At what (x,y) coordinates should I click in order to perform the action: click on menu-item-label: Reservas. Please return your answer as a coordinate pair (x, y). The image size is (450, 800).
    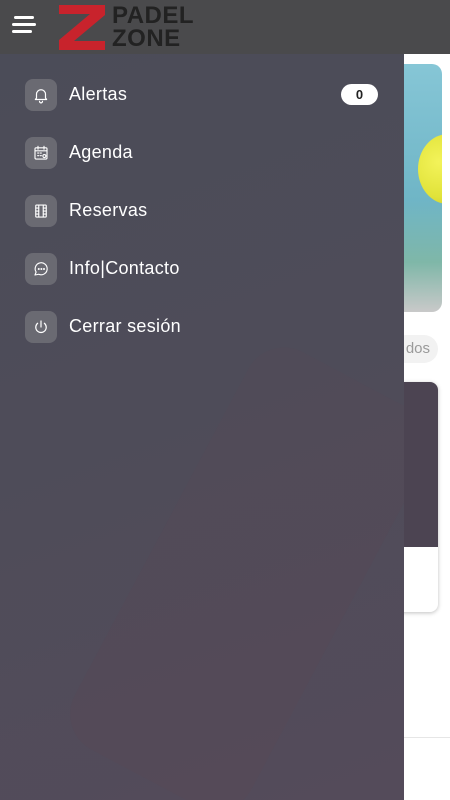
    Looking at the image, I should click on (108, 210).